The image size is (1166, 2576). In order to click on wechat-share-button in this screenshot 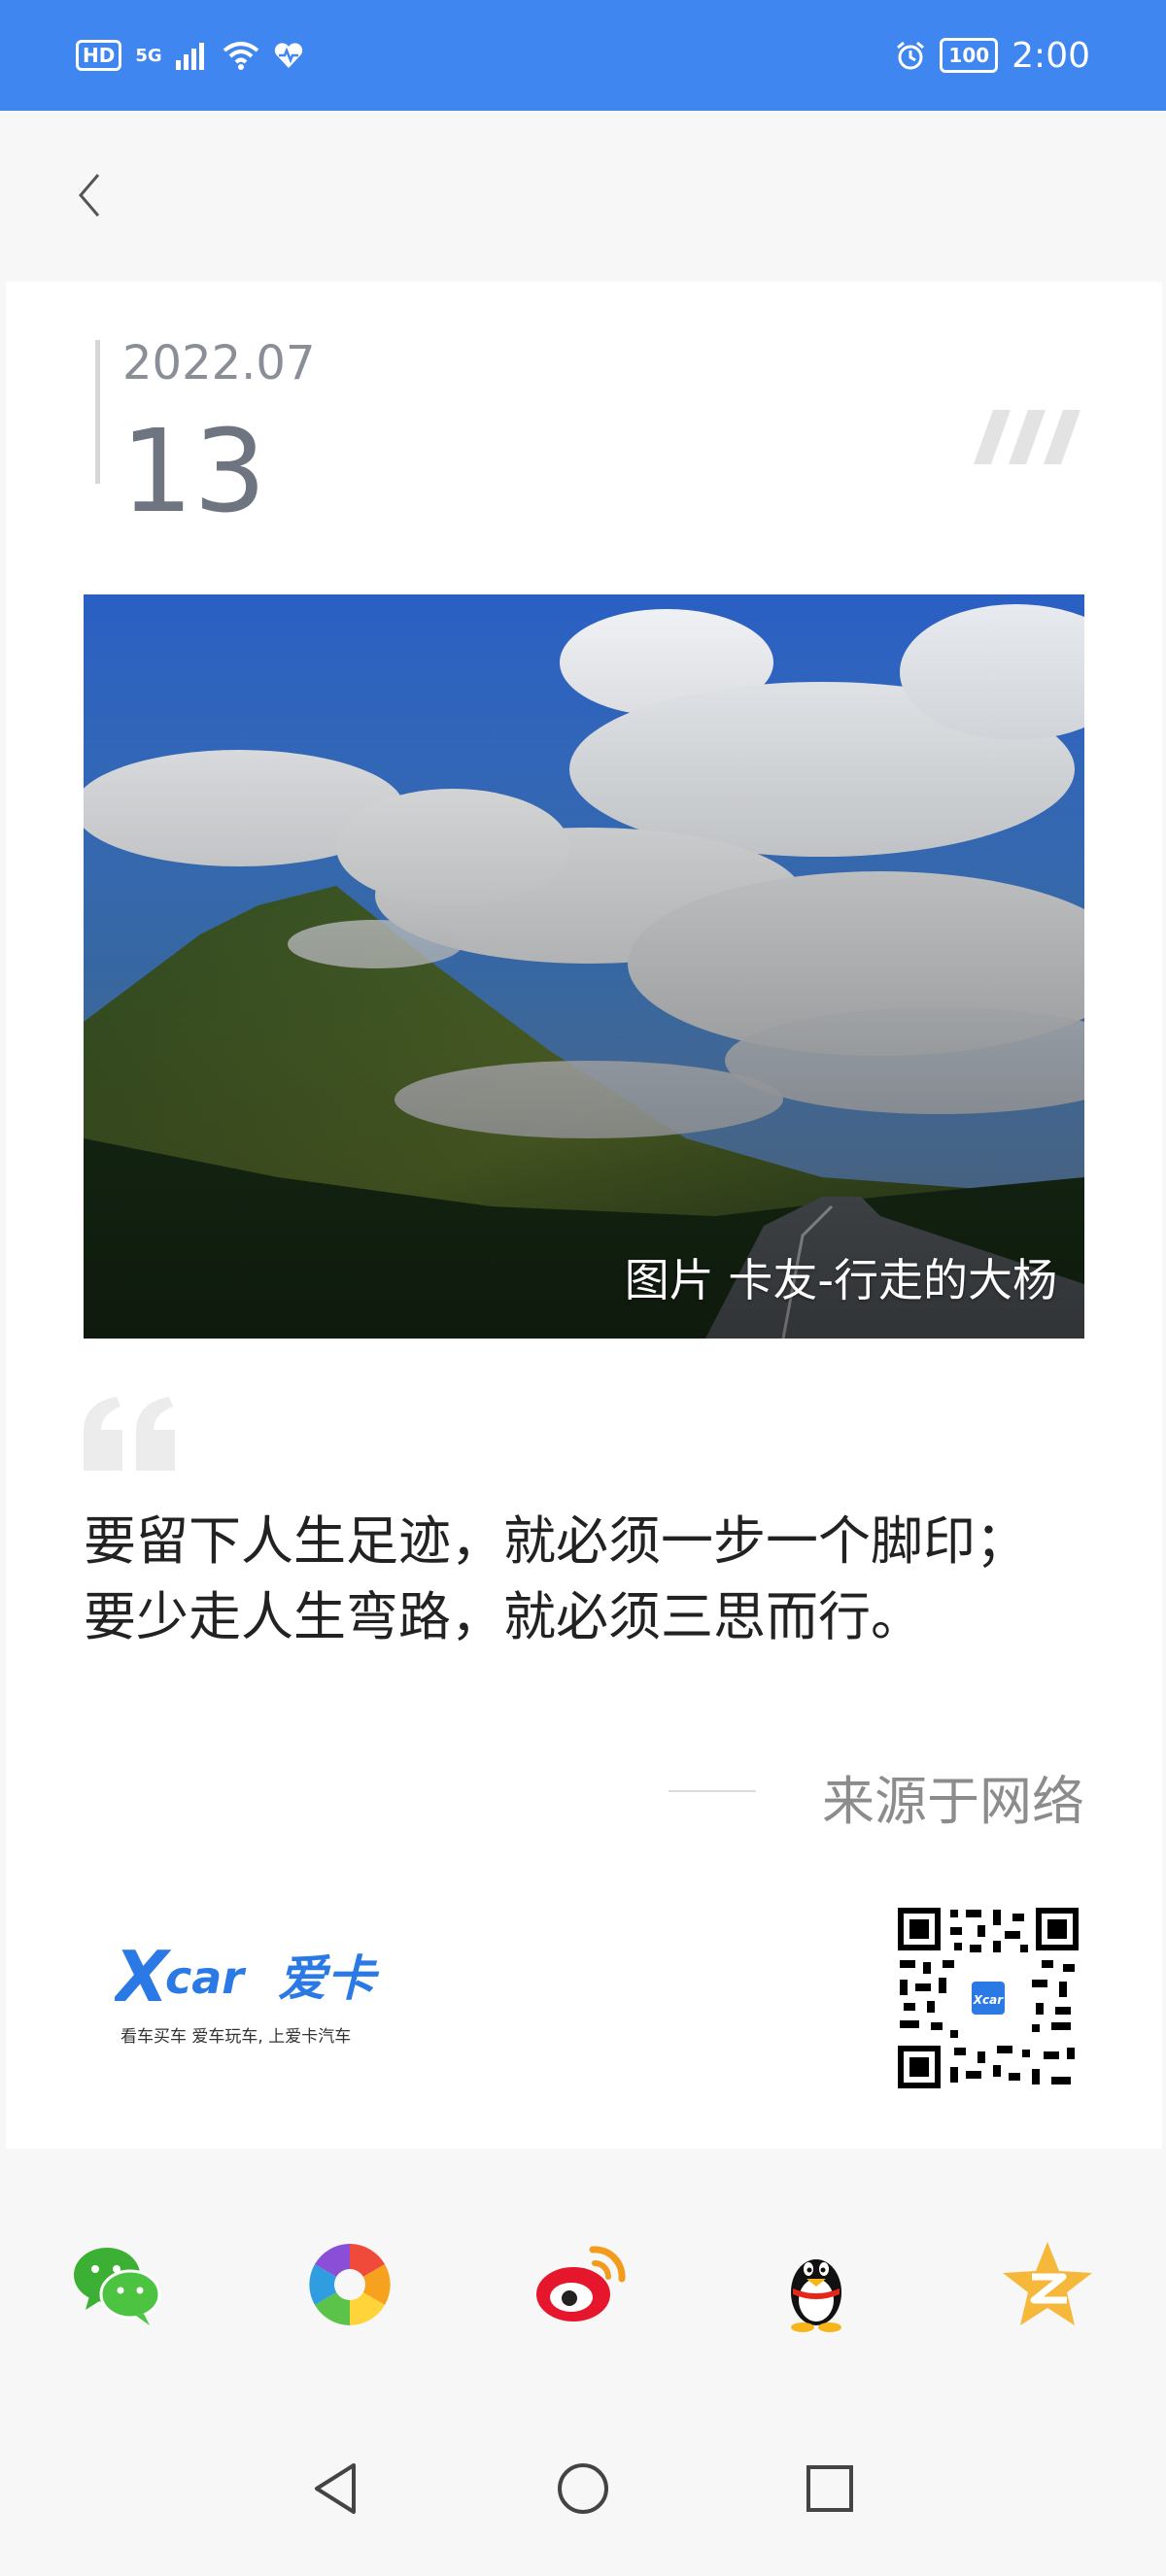, I will do `click(116, 2284)`.